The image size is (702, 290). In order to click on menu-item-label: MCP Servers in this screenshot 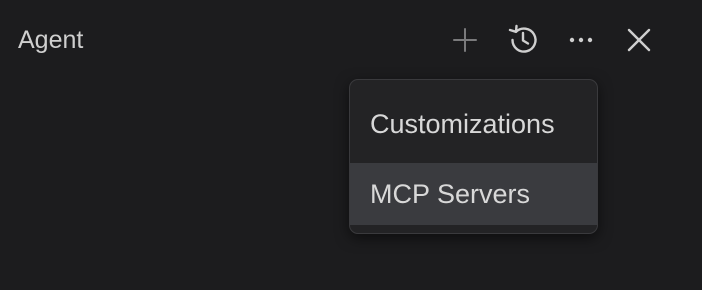, I will do `click(450, 193)`.